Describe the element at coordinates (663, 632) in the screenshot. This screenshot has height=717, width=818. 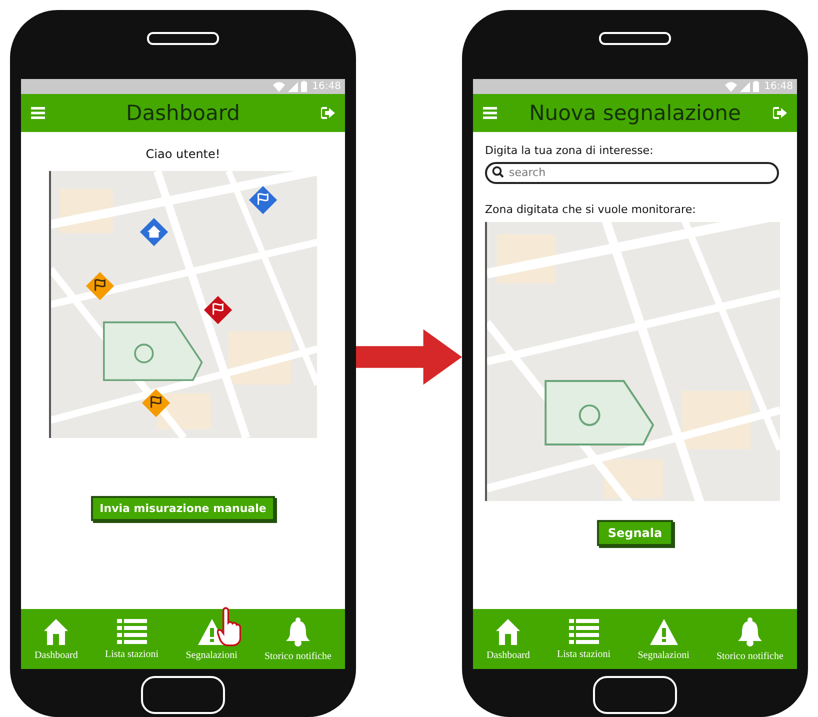
I see `warning-icon` at that location.